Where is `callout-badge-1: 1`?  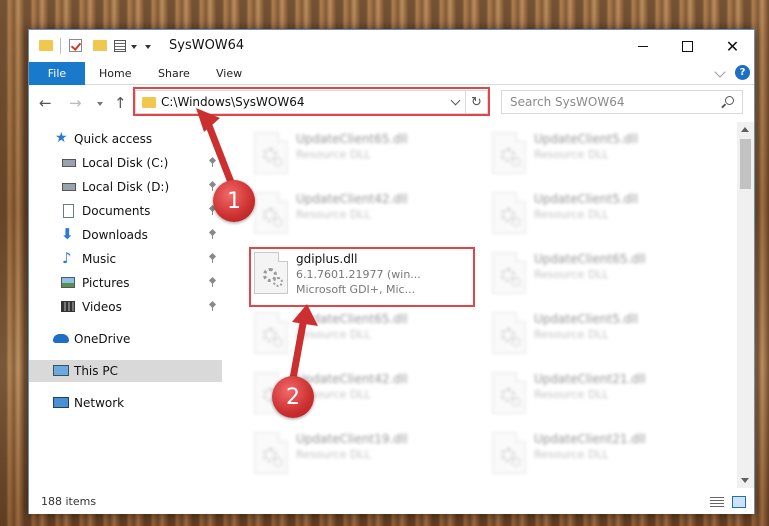 callout-badge-1: 1 is located at coordinates (234, 201).